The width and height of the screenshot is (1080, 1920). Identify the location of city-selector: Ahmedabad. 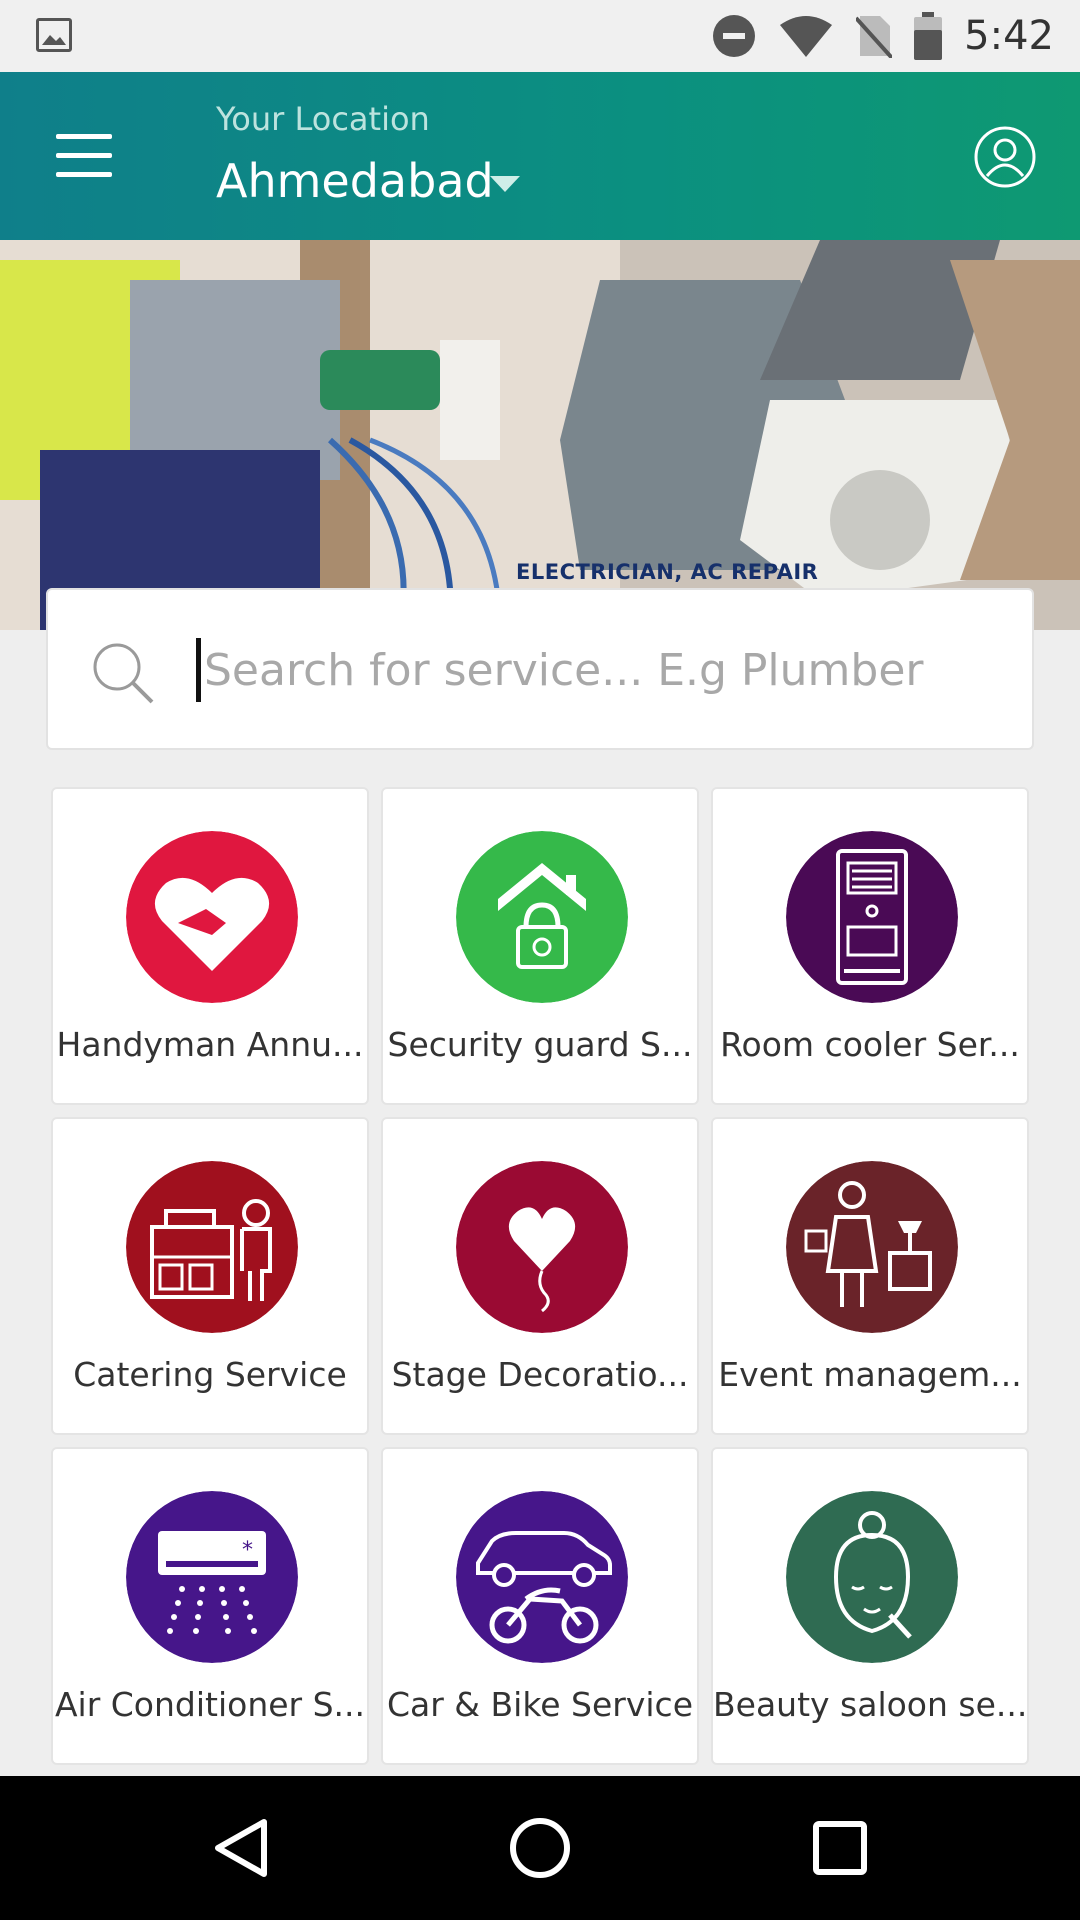
(355, 181).